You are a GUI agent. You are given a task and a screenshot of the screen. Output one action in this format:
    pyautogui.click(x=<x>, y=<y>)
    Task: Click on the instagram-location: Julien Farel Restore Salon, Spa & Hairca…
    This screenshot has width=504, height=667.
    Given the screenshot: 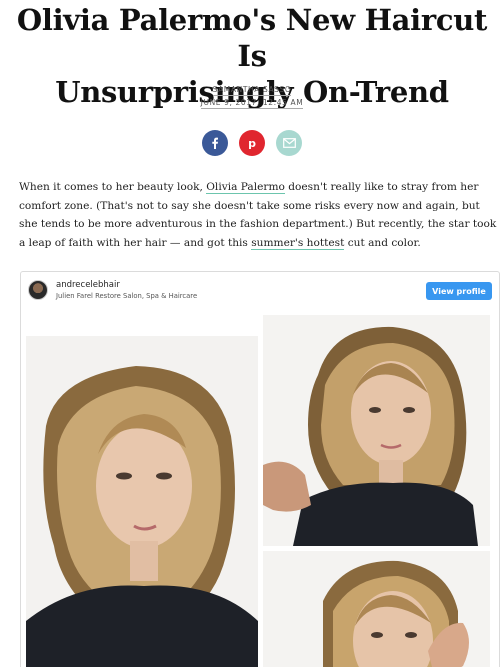 What is the action you would take?
    pyautogui.click(x=126, y=296)
    